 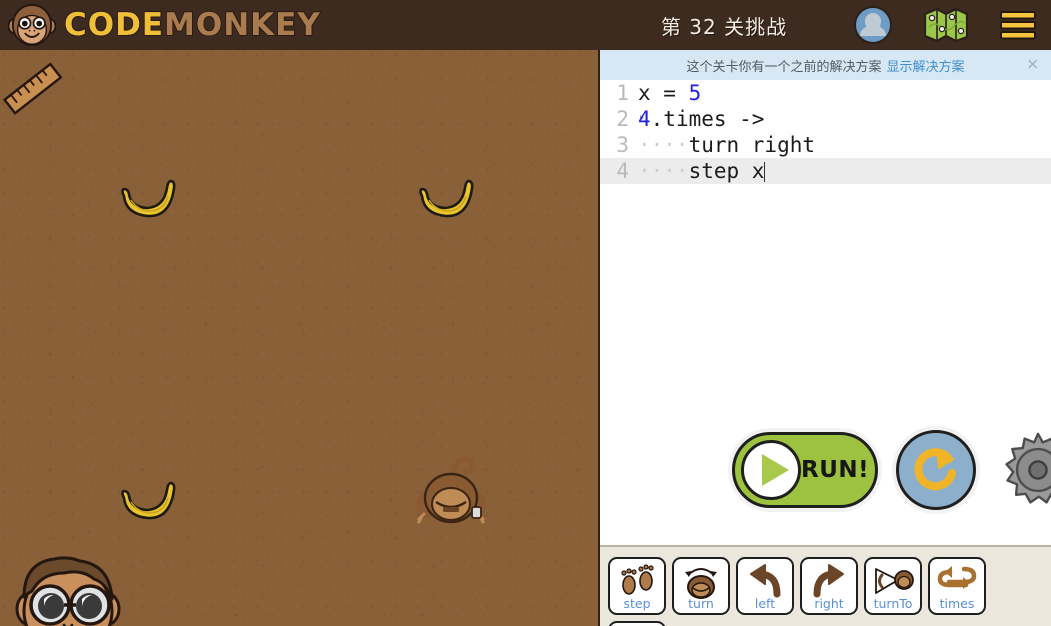 I want to click on line-number: 4, so click(x=622, y=171).